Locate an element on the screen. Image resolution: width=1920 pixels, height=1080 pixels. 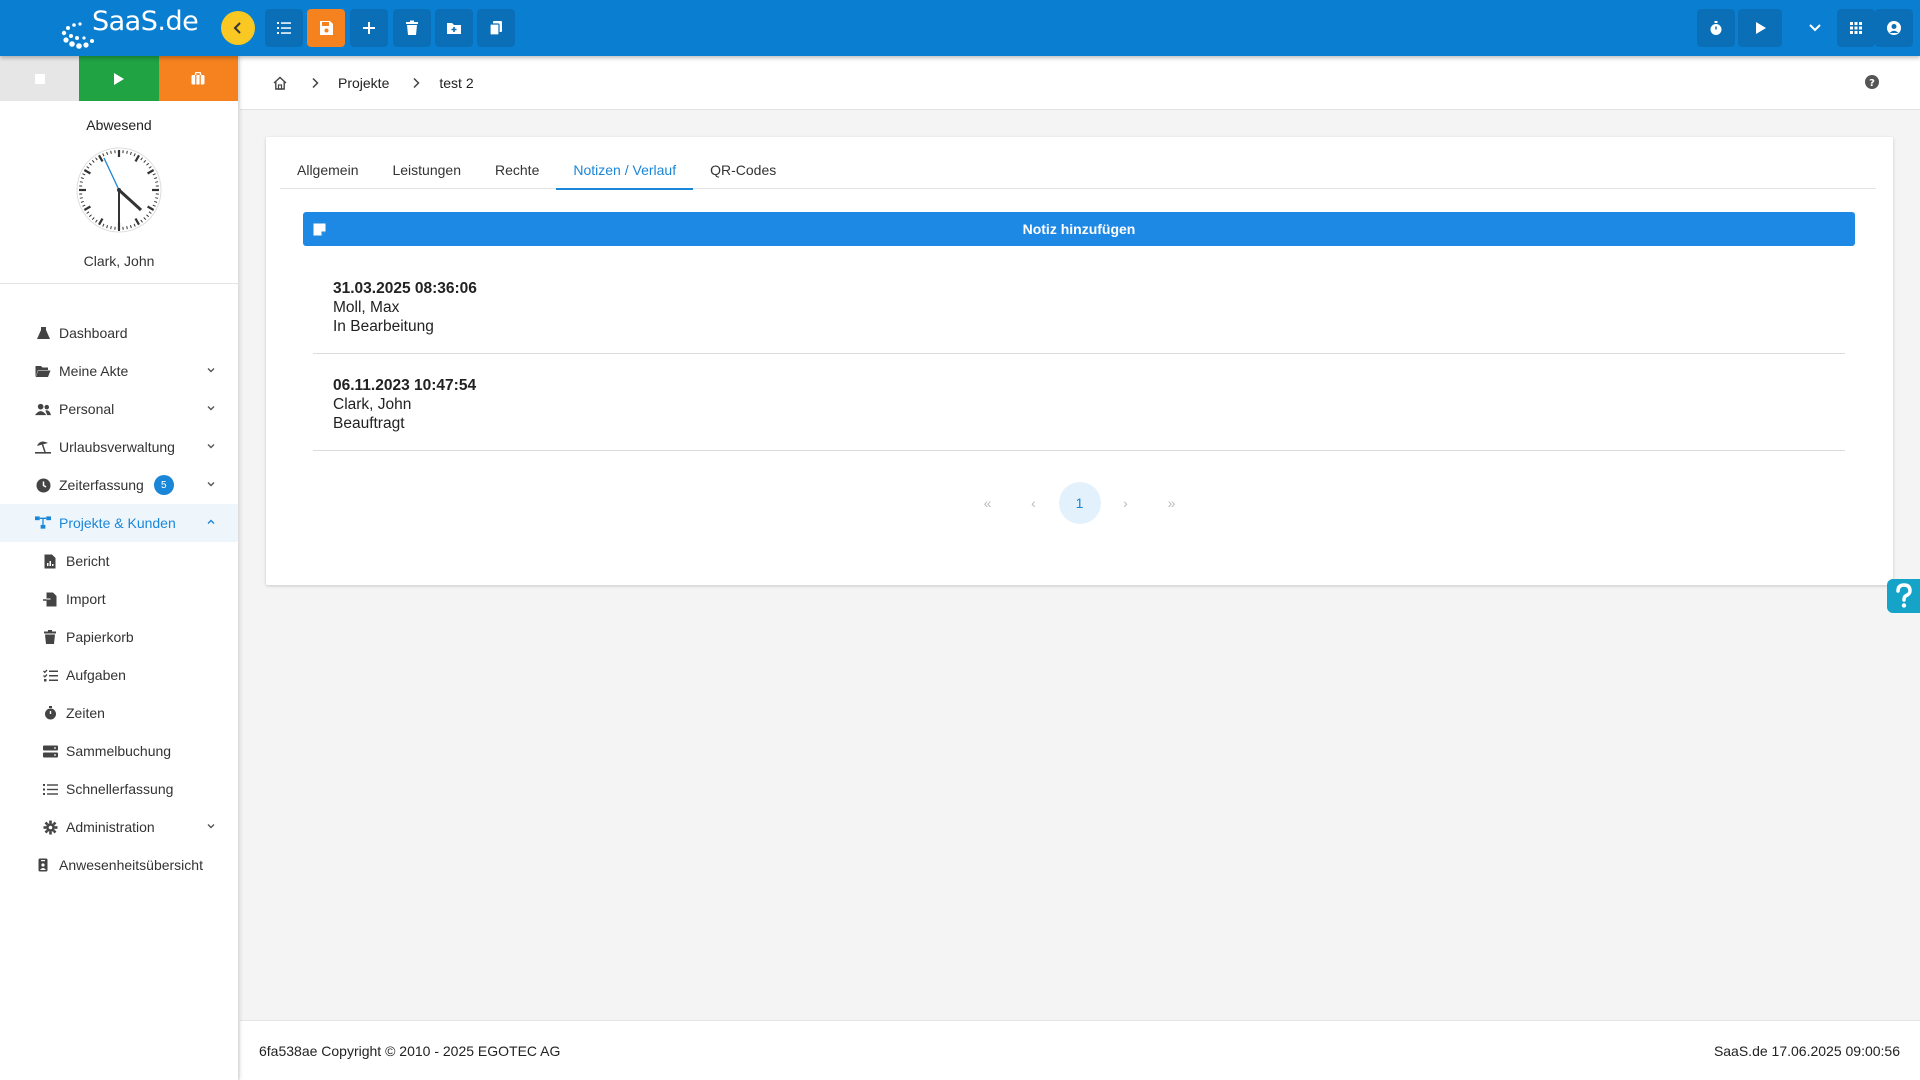
sidebar-item-label: Anwesenheitsübersicht is located at coordinates (131, 865).